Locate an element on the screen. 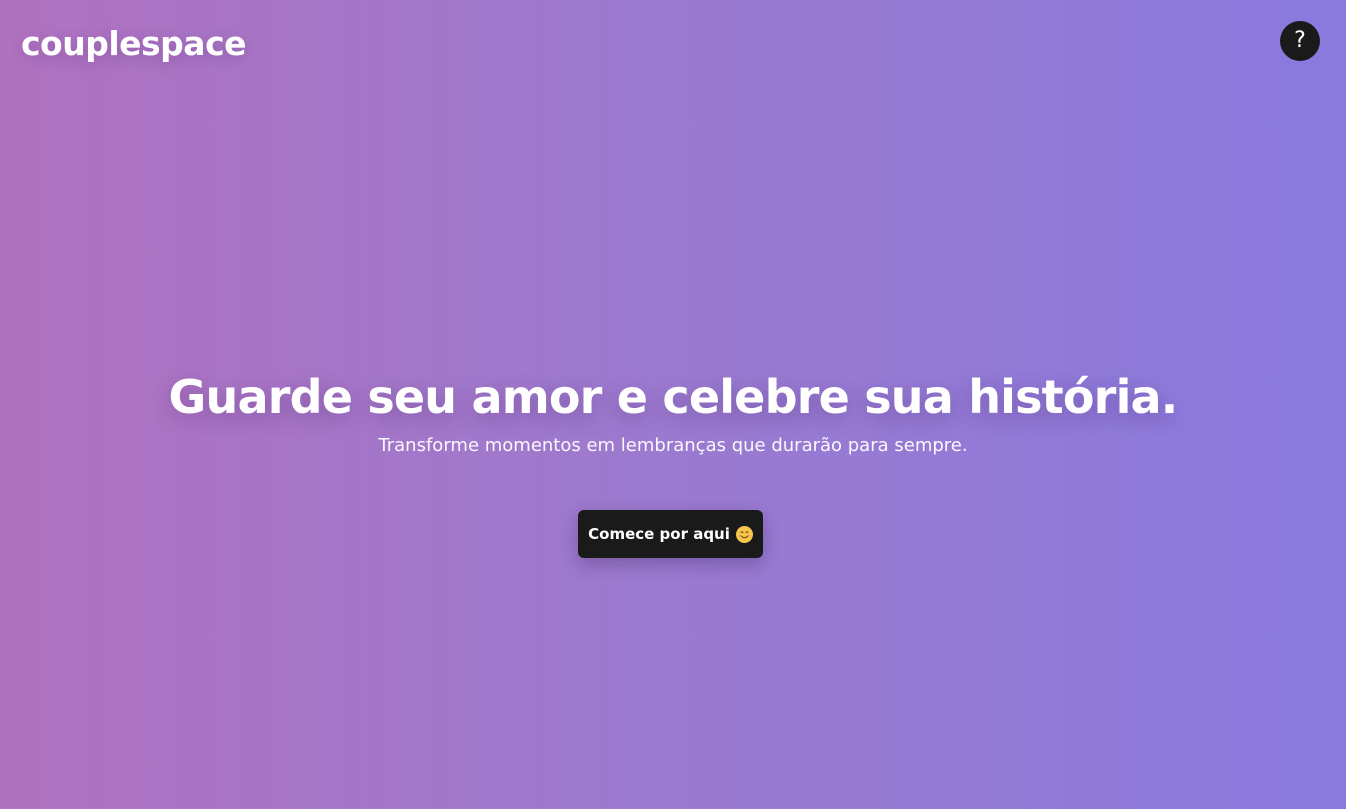  get-started-label: Comece por aqui is located at coordinates (659, 534).